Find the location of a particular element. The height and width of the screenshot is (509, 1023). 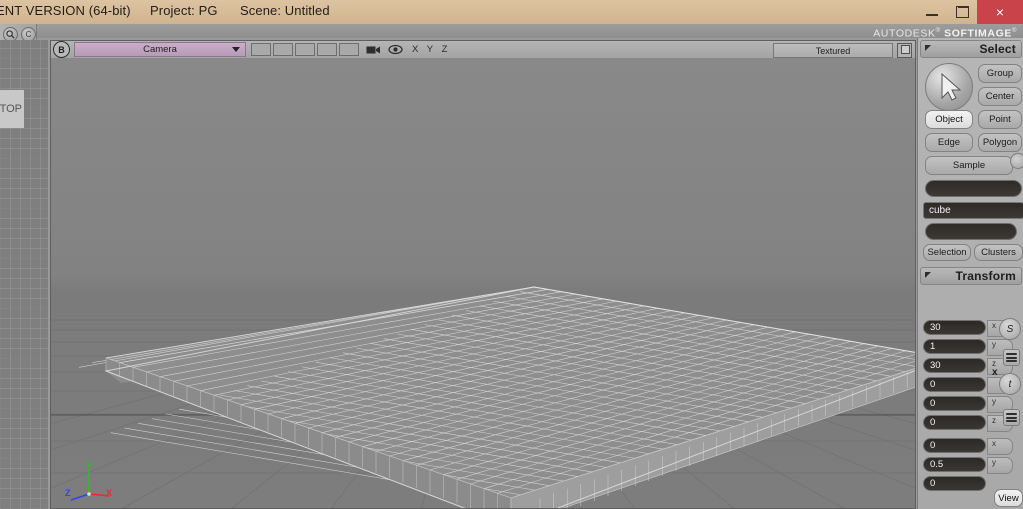

select-object-button: Object is located at coordinates (949, 119).